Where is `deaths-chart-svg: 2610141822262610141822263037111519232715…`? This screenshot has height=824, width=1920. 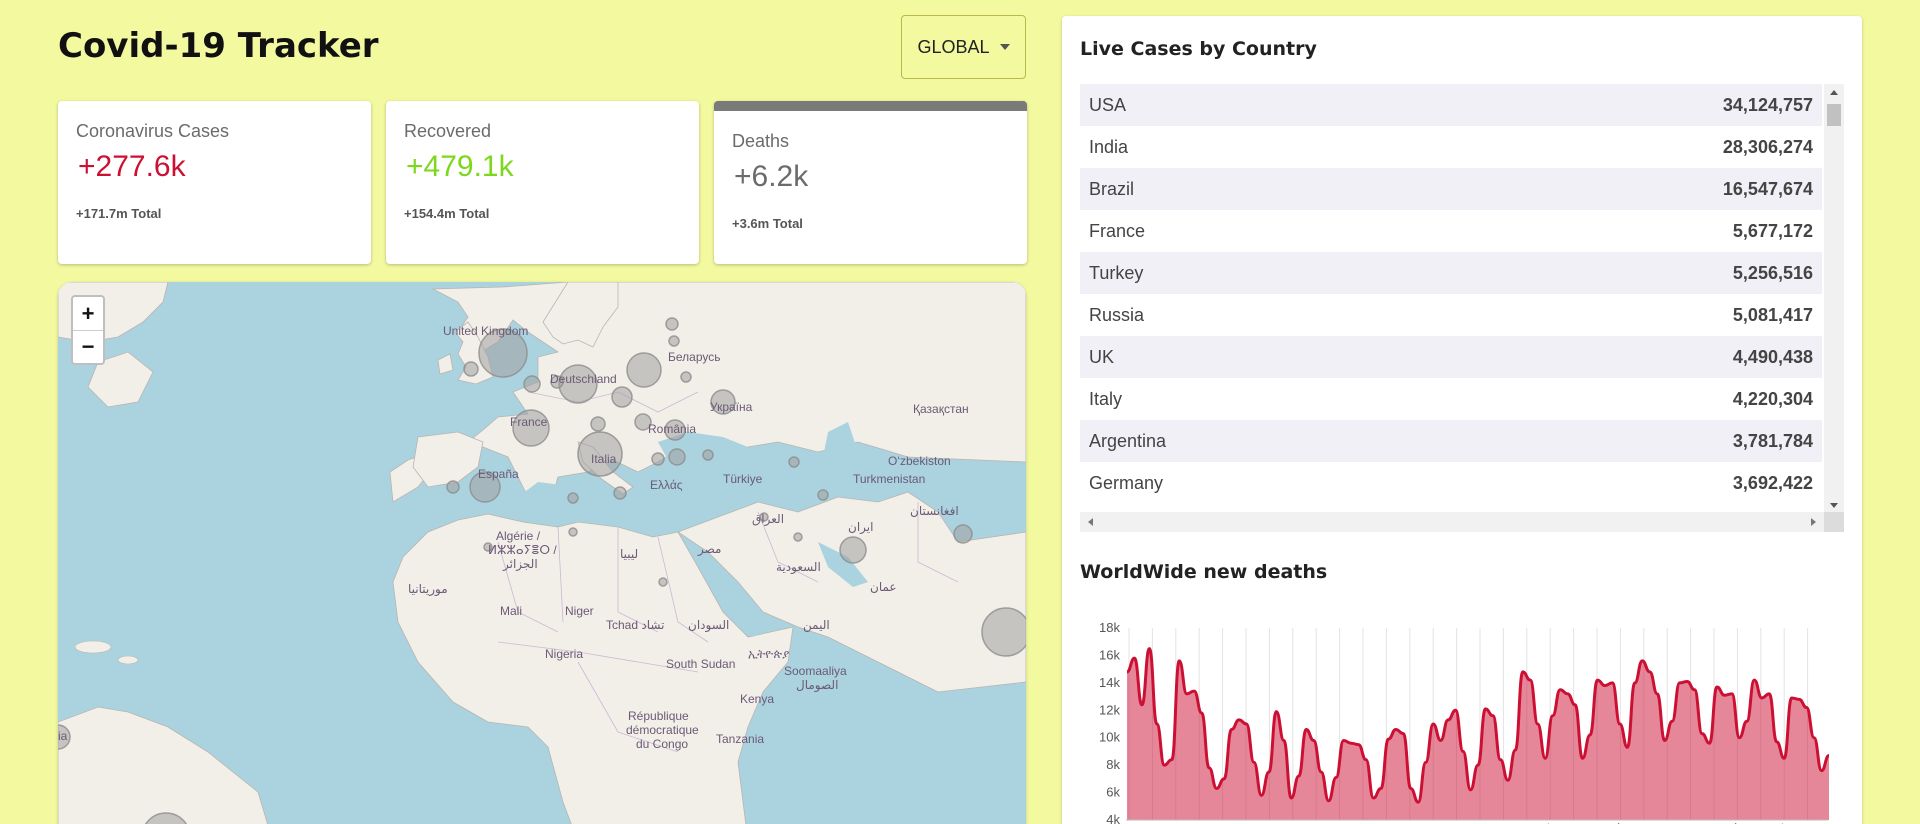
deaths-chart-svg: 2610141822262610141822263037111519232715… is located at coordinates (1464, 722).